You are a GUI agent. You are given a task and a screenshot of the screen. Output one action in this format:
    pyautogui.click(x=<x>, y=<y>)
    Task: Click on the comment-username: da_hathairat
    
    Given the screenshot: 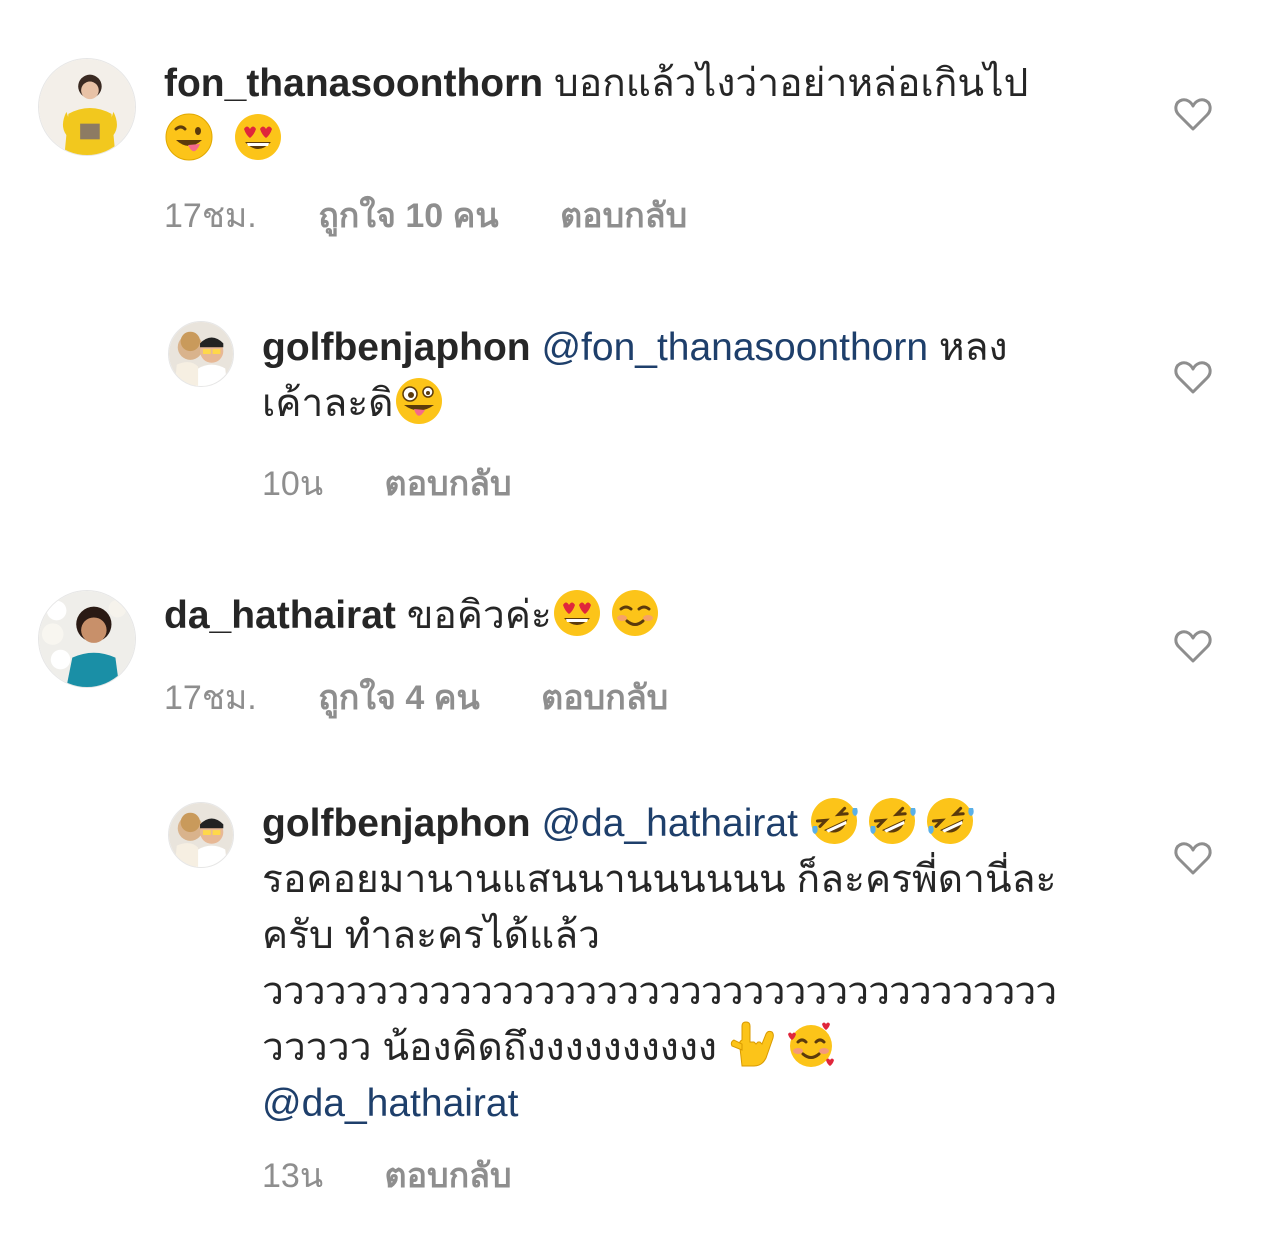 What is the action you would take?
    pyautogui.click(x=280, y=615)
    